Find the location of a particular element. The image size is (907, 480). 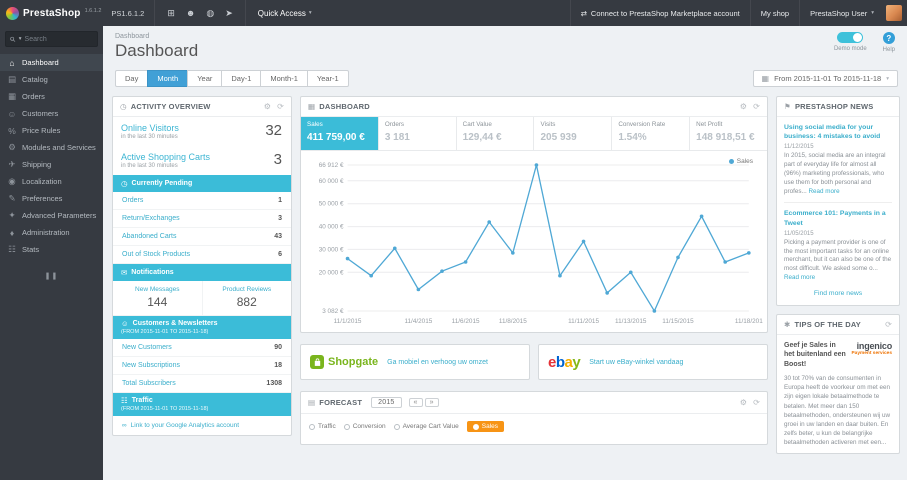

sidebar-collapse-icon: ❚❚ is located at coordinates (51, 276).